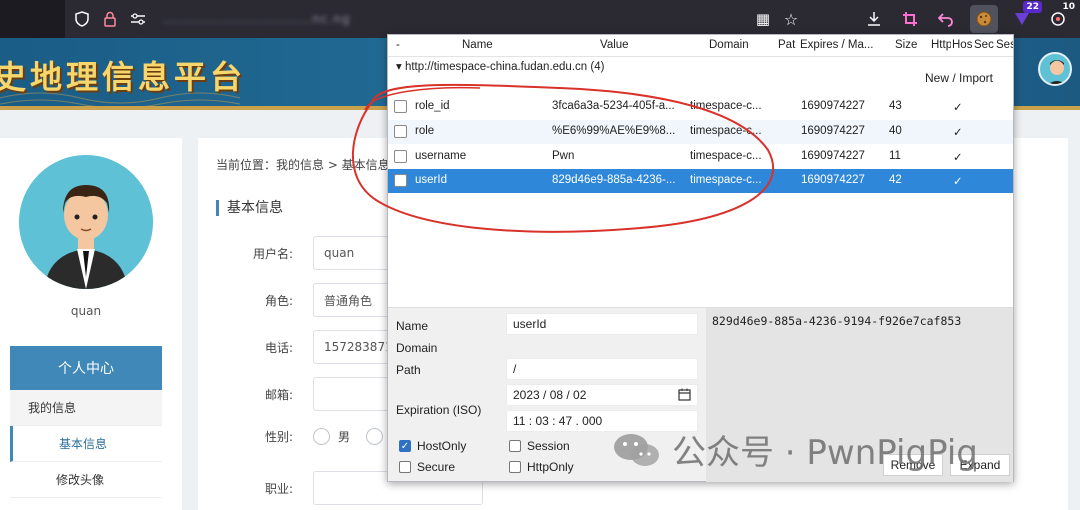 This screenshot has height=510, width=1080. What do you see at coordinates (614, 45) in the screenshot?
I see `col-value: Value` at bounding box center [614, 45].